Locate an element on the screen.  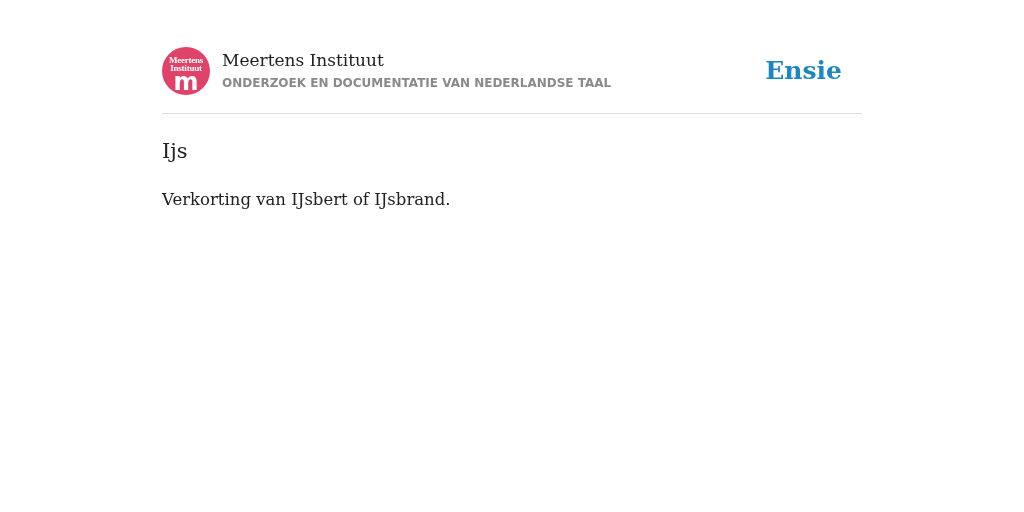
site-title: Meertens Instituut is located at coordinates (303, 60).